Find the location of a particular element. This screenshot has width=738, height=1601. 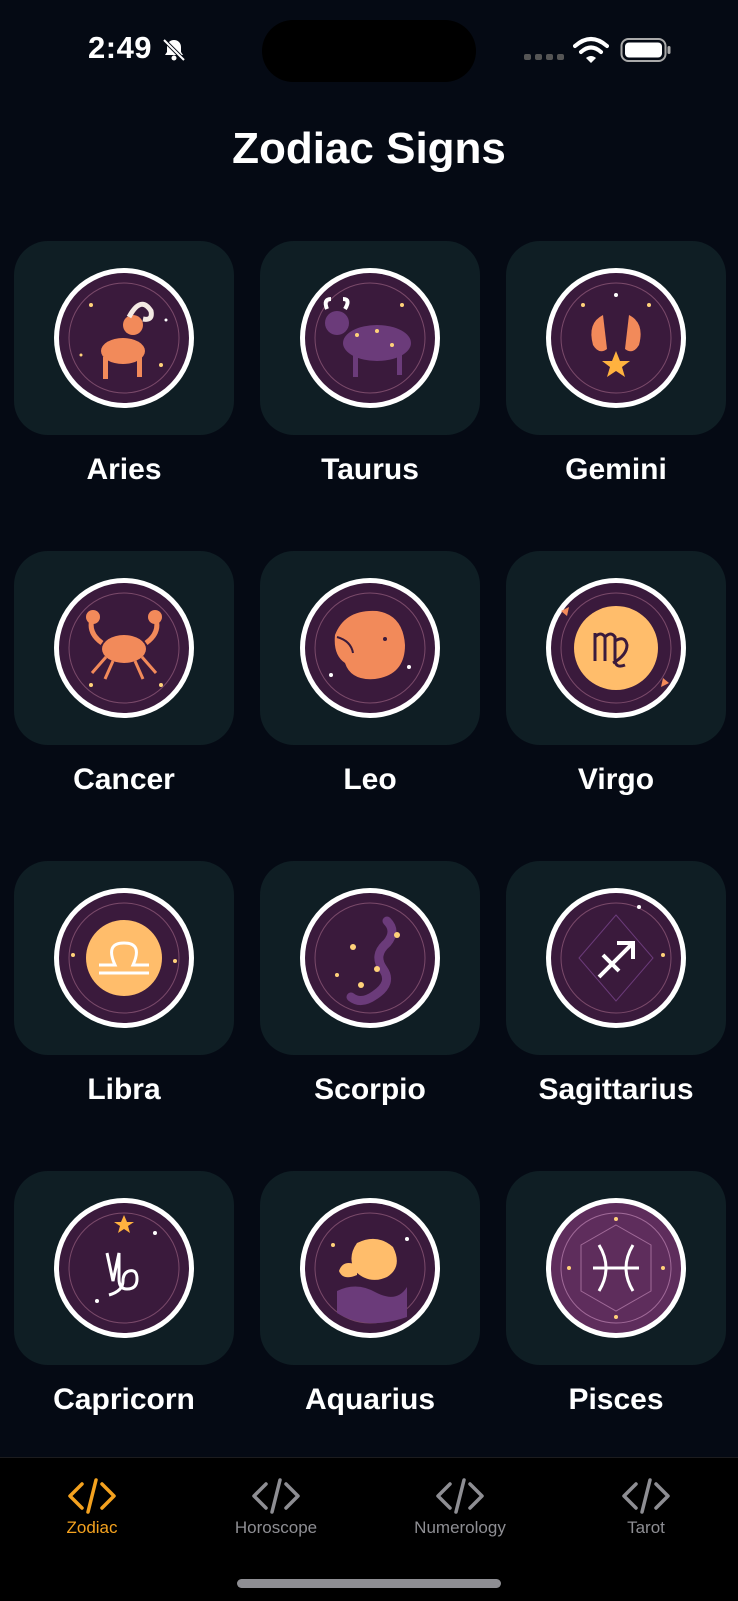

wifi-icon is located at coordinates (591, 50).